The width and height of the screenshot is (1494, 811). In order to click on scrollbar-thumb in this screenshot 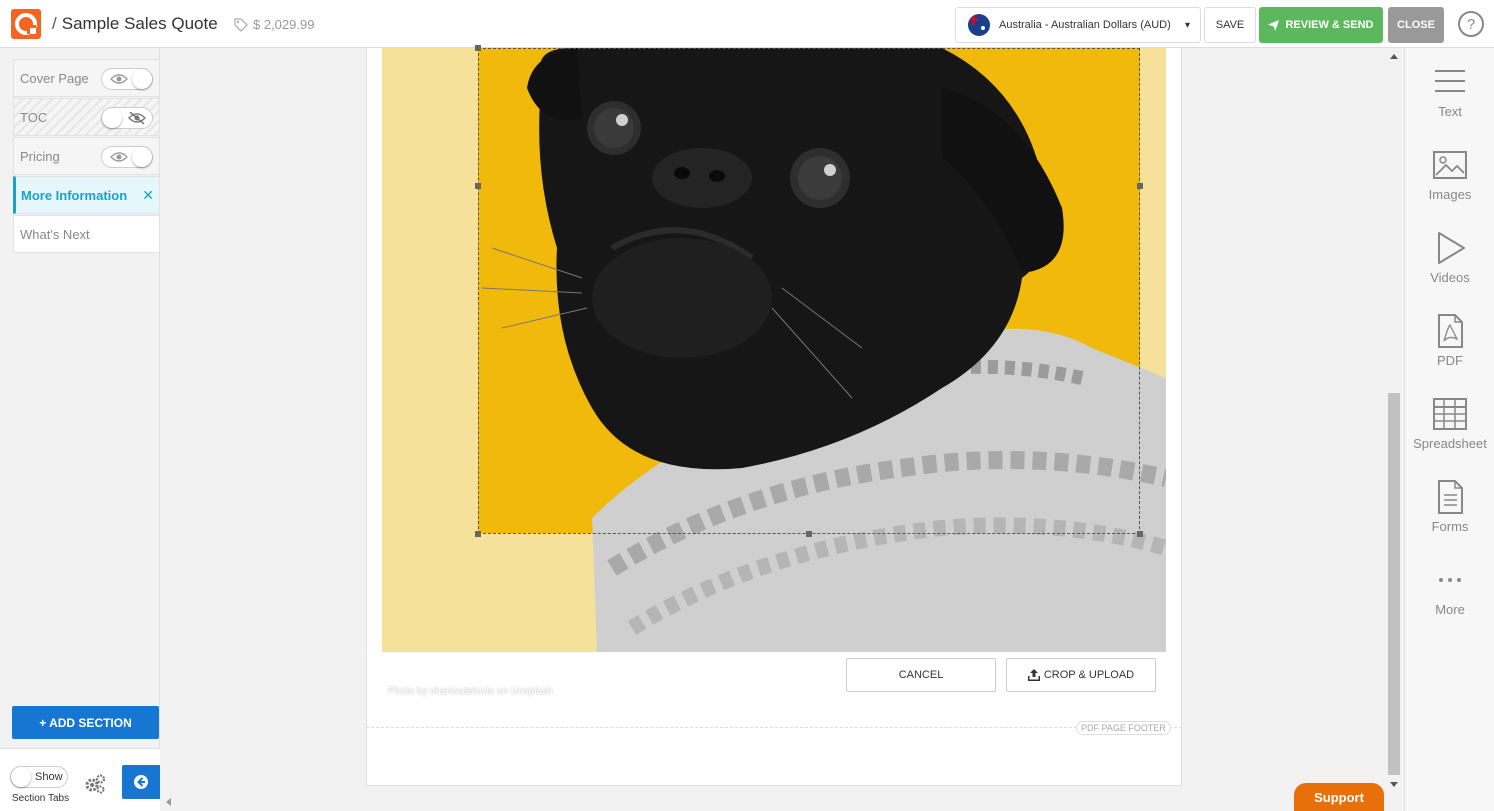, I will do `click(1394, 584)`.